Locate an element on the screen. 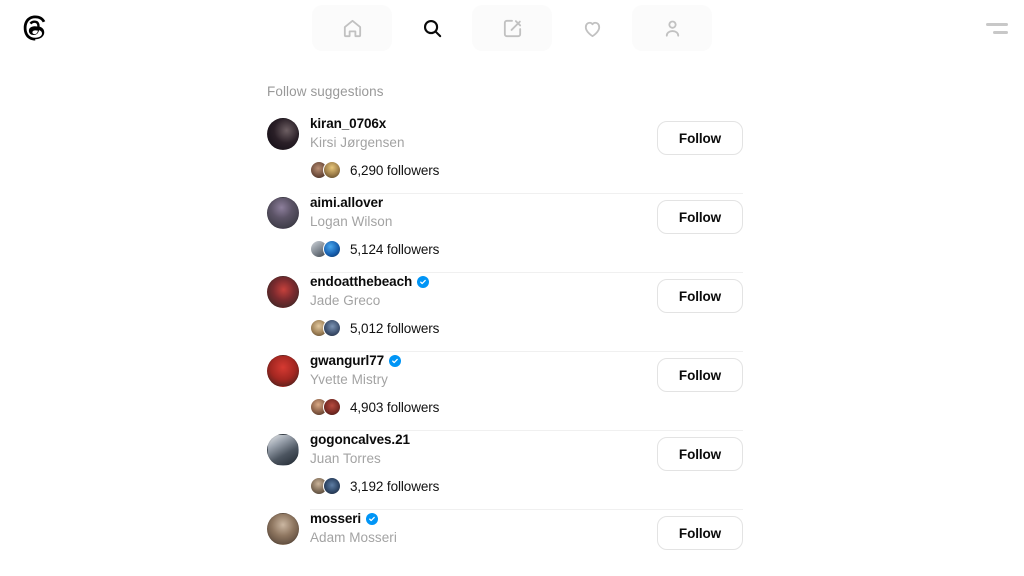 The image size is (1024, 576). username: mosseri is located at coordinates (335, 518).